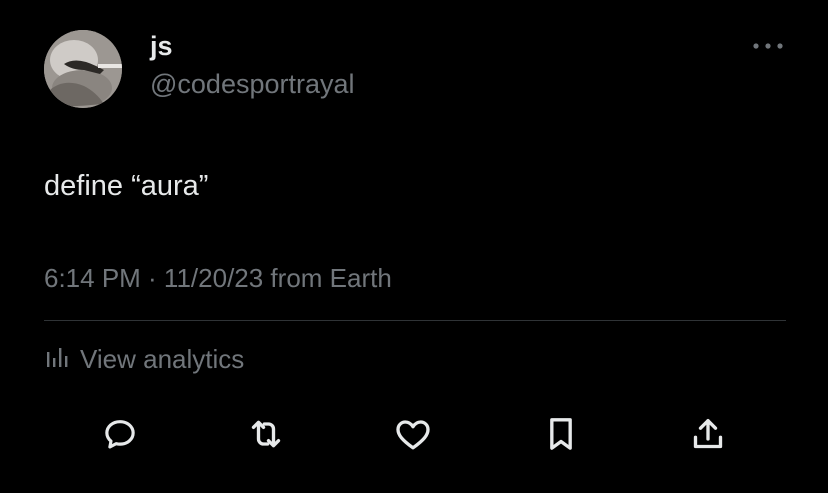  What do you see at coordinates (126, 186) in the screenshot?
I see `tweet-text: define “aura”` at bounding box center [126, 186].